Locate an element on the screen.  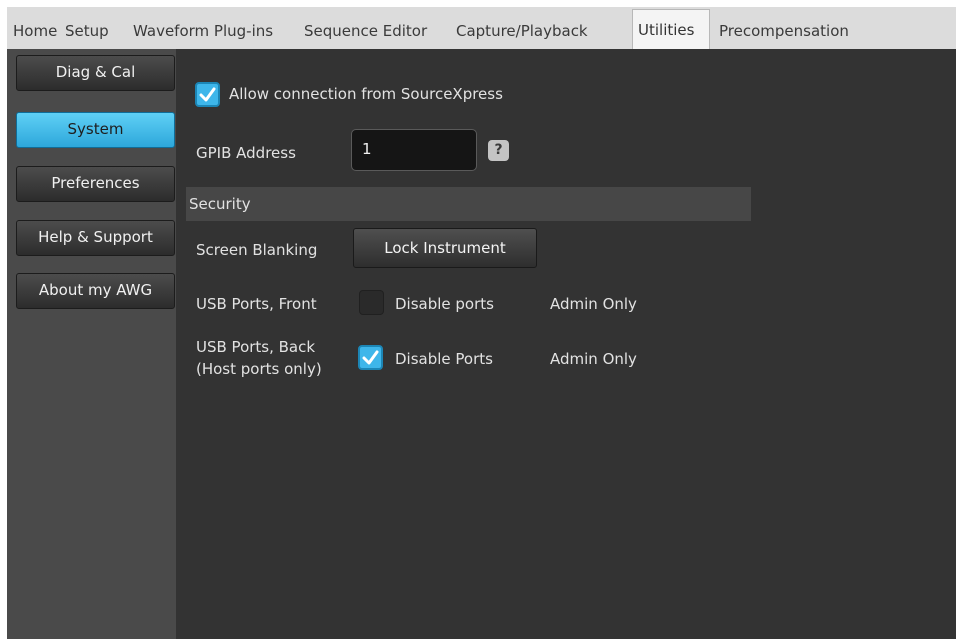
sidebar-item-about-my-awg: About my AWG is located at coordinates (95, 291).